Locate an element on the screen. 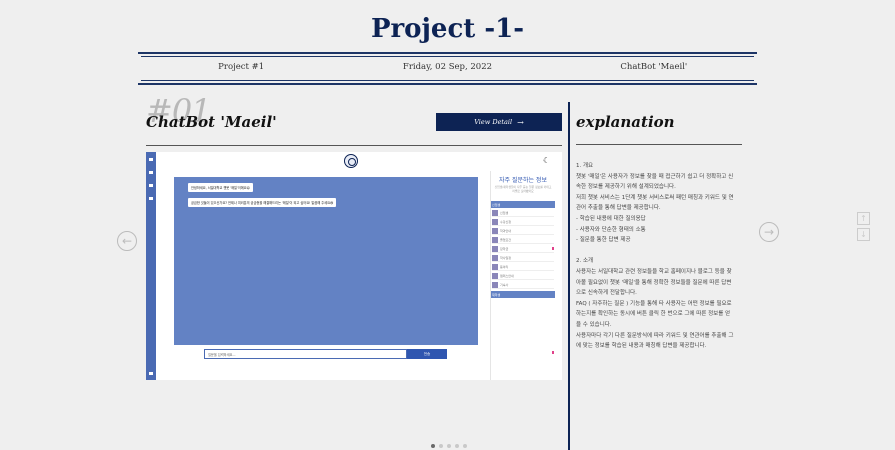 The image size is (895, 450). explanation-title: explanation is located at coordinates (625, 122).